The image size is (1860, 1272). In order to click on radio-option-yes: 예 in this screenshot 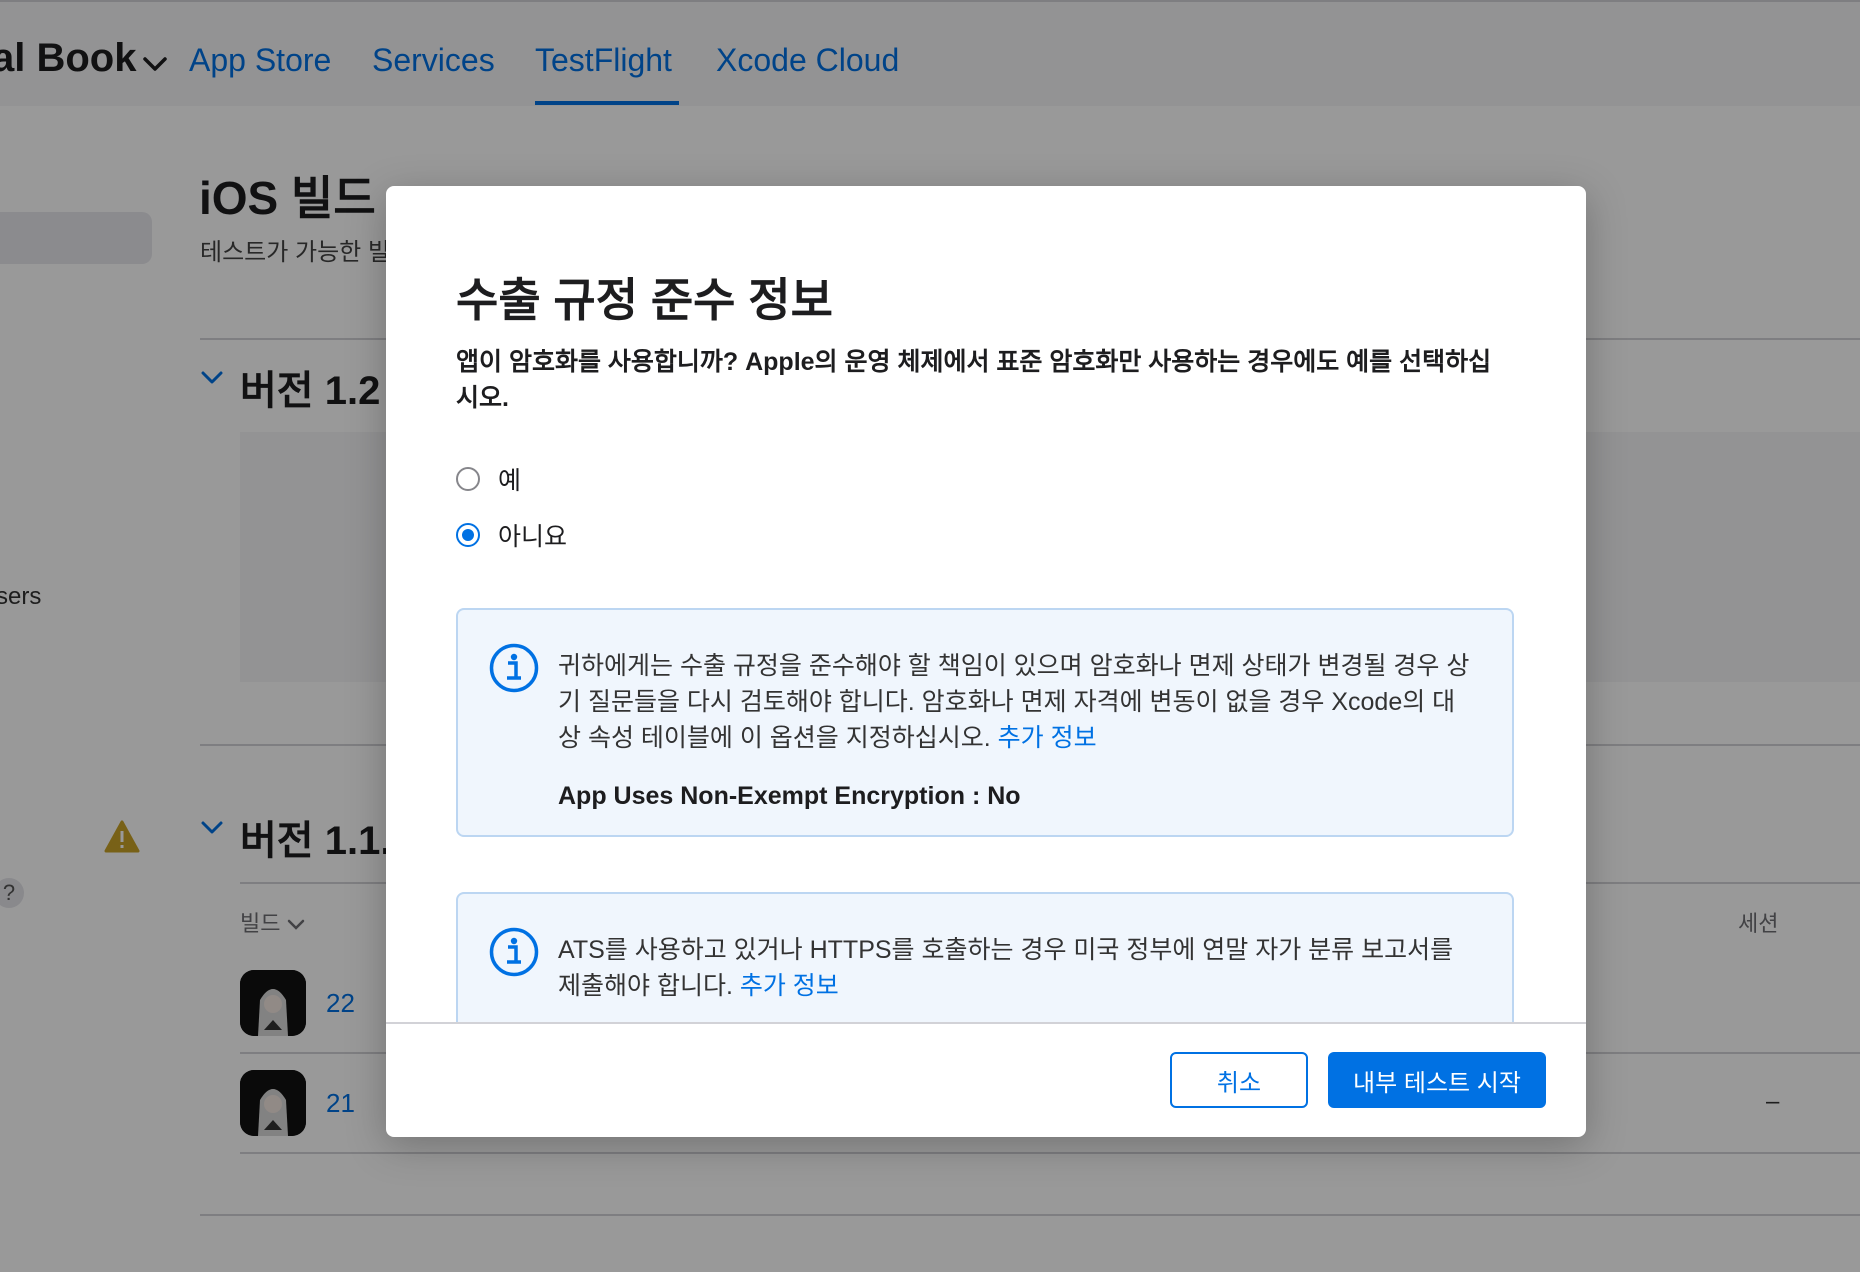, I will do `click(489, 479)`.